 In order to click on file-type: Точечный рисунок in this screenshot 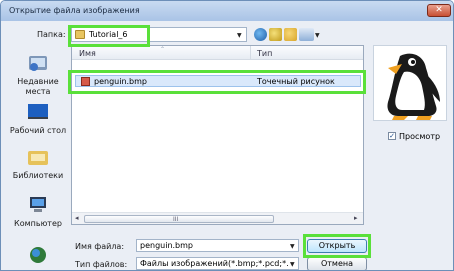, I will do `click(296, 81)`.